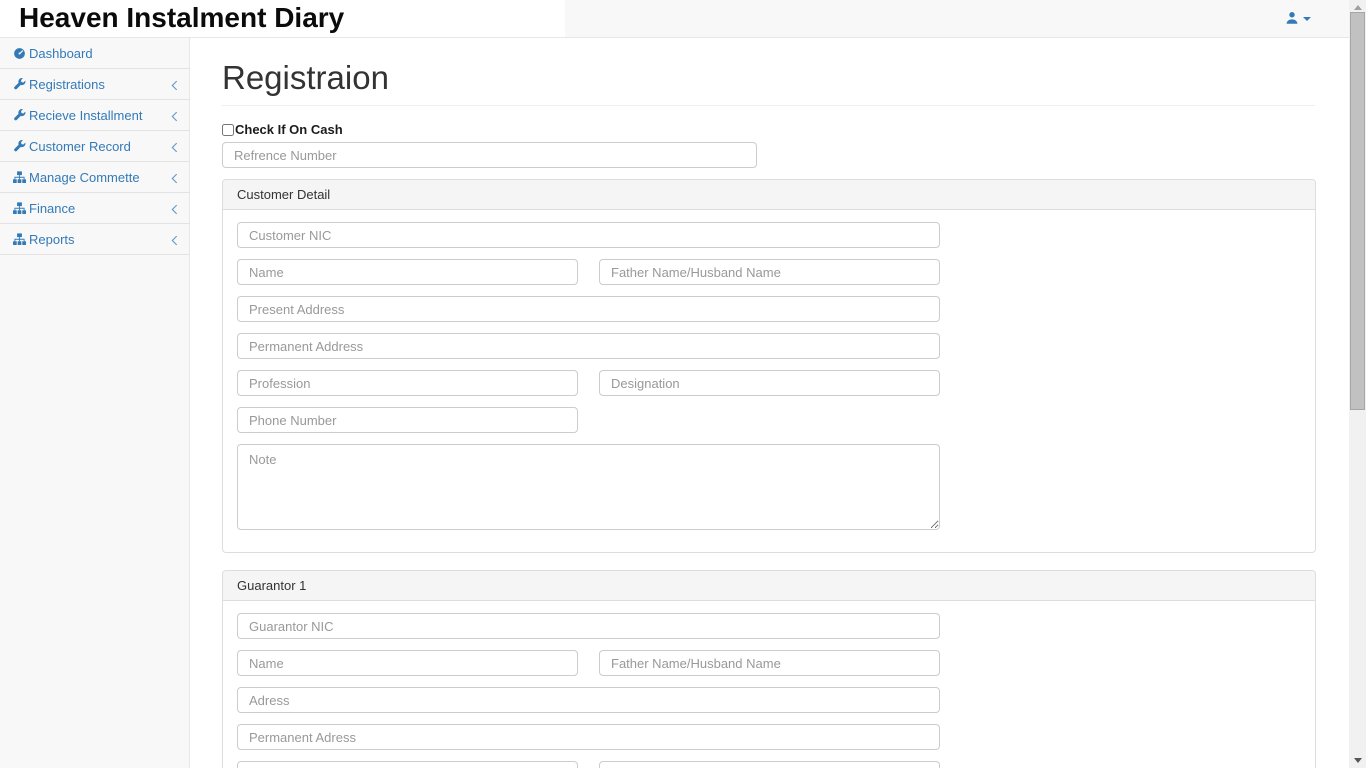  I want to click on app-title: Heaven Instalment Diary, so click(182, 17).